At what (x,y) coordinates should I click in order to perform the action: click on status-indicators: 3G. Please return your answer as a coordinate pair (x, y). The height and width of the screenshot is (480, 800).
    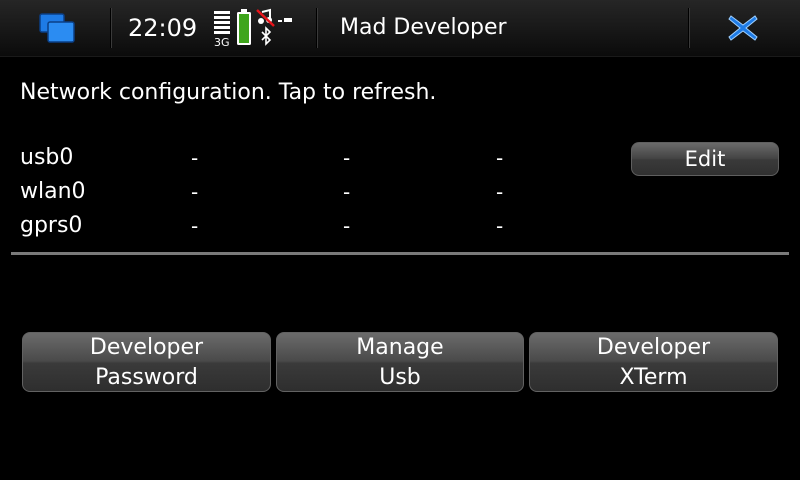
    Looking at the image, I should click on (256, 28).